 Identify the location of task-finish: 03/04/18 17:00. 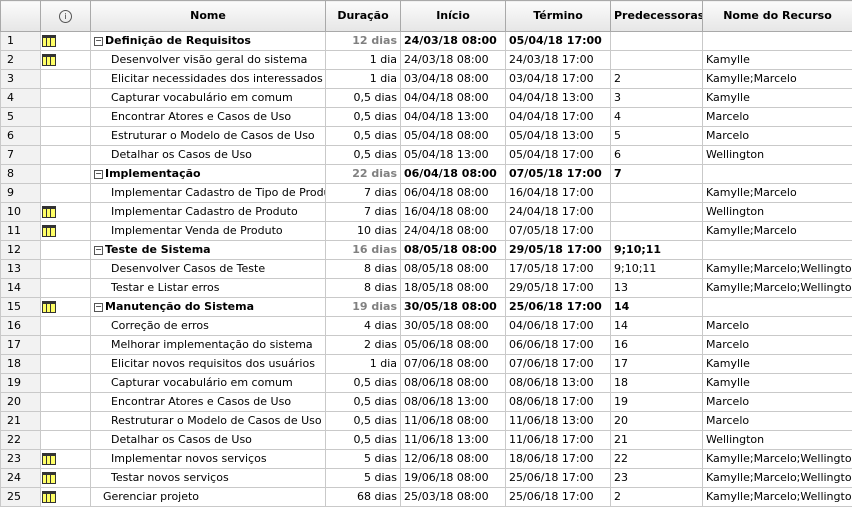
(558, 79).